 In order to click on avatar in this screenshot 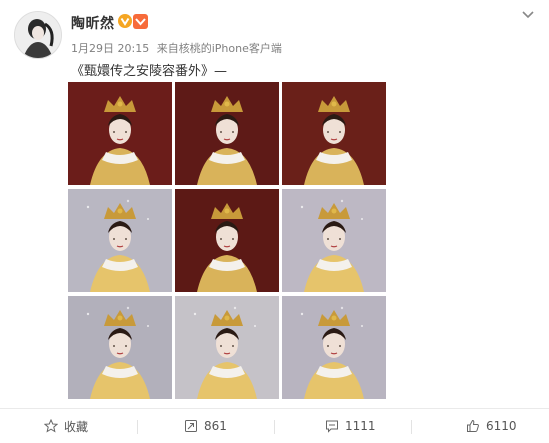, I will do `click(38, 35)`.